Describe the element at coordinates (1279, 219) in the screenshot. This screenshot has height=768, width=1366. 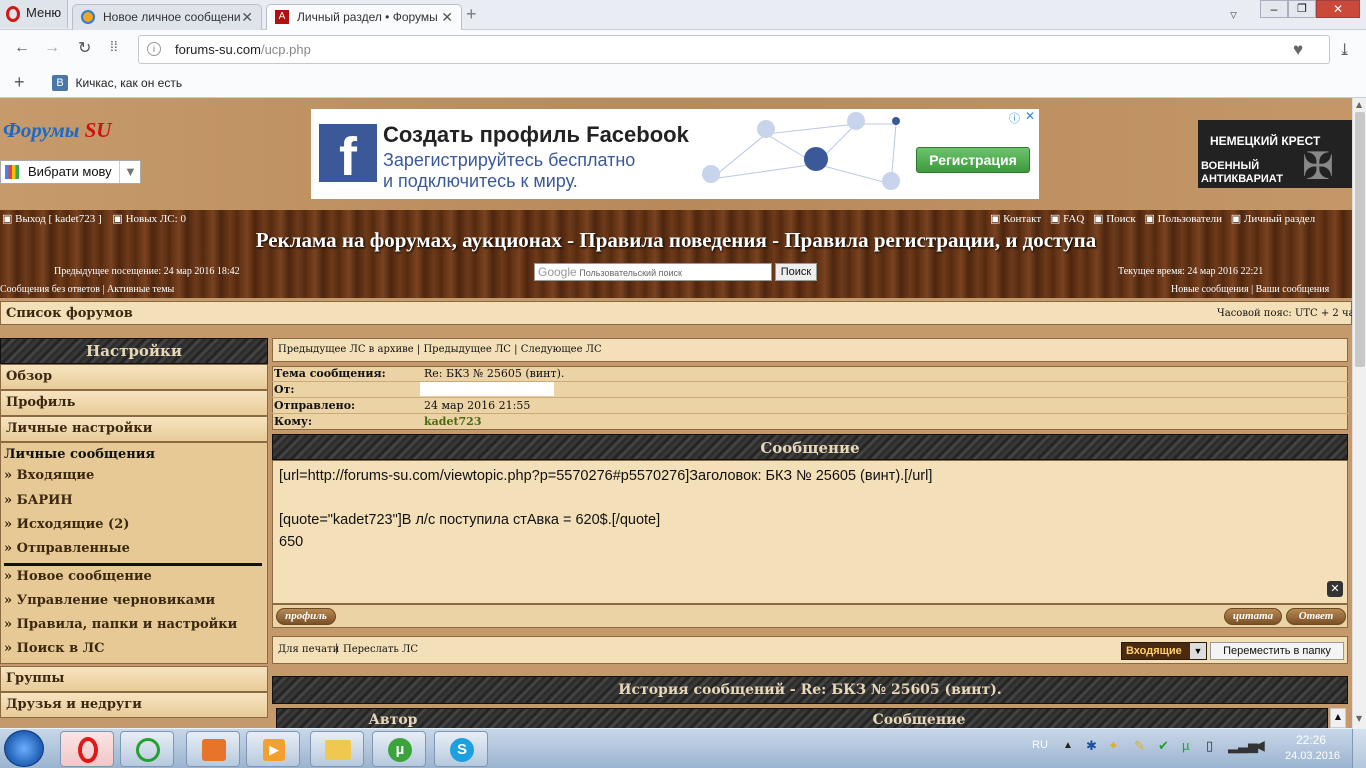
I see `ucp-link: Личный раздел` at that location.